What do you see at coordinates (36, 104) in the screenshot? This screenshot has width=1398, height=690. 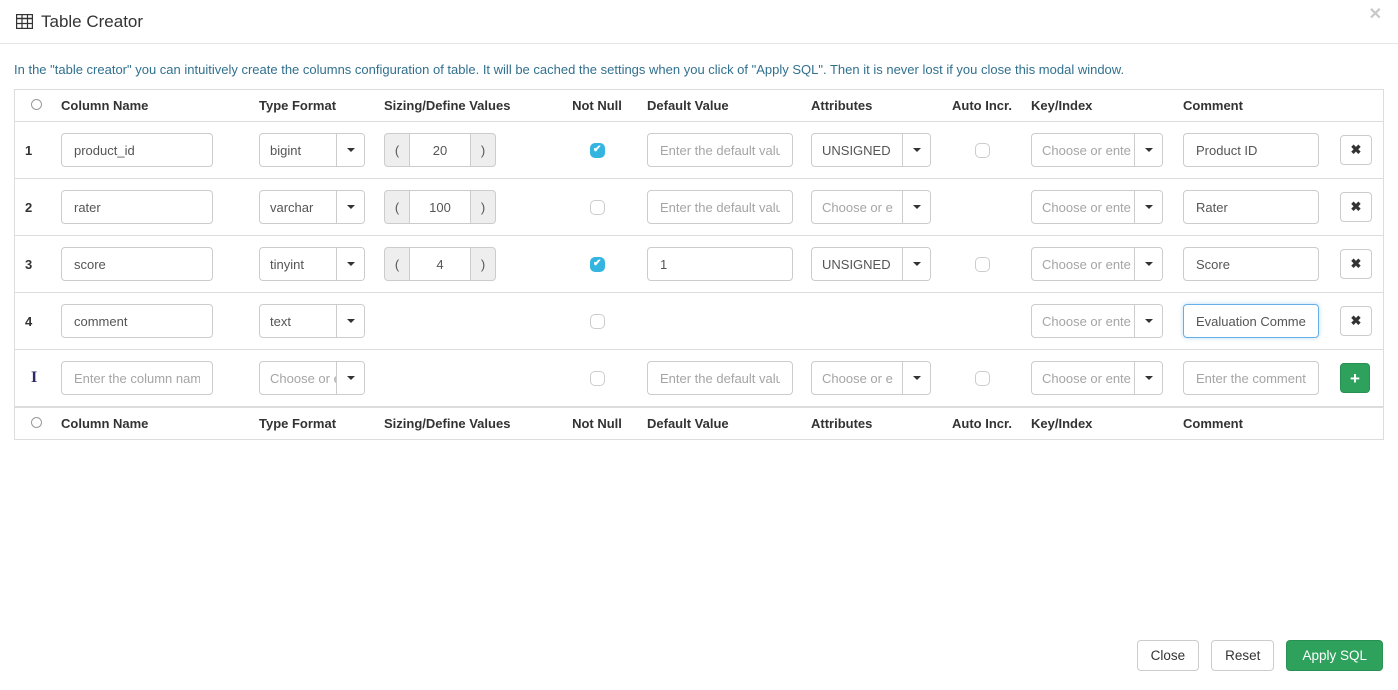 I see `circle-icon` at bounding box center [36, 104].